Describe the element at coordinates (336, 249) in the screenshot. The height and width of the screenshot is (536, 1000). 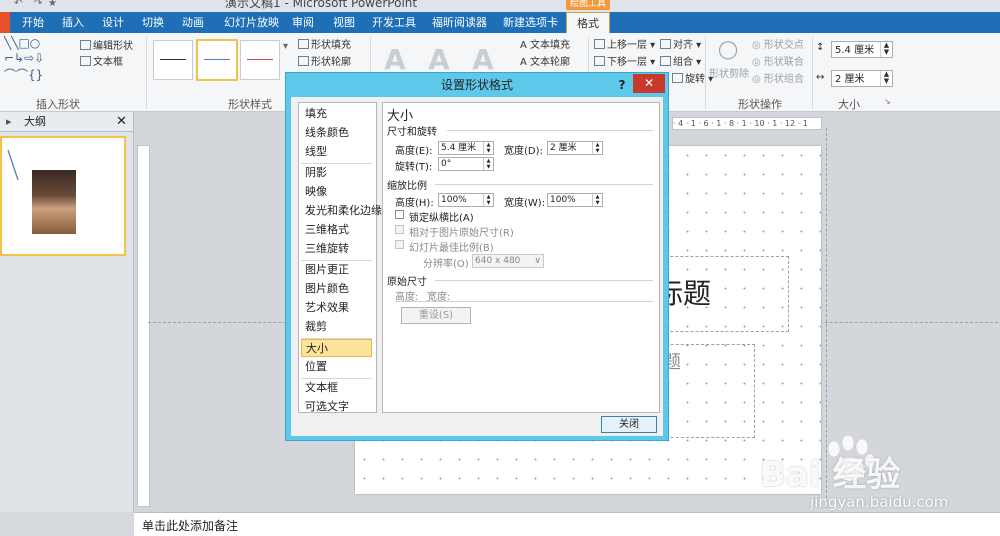
I see `nav-3d-rotation: 三维旋转` at that location.